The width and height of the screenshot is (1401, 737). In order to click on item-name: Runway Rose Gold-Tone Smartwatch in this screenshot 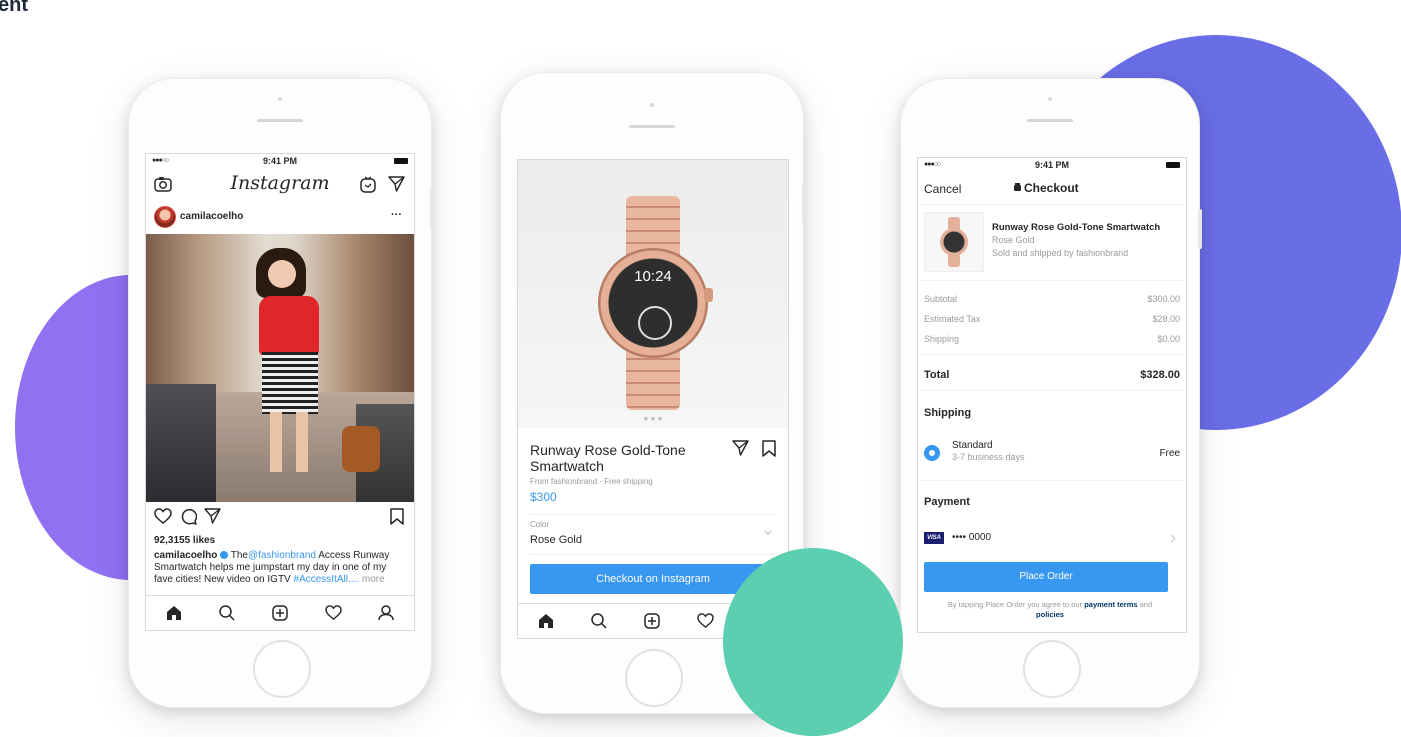, I will do `click(1076, 227)`.